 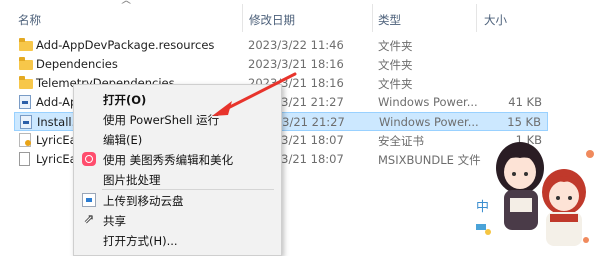 What do you see at coordinates (300, 17) in the screenshot?
I see `column-header-bar: ^ 名称 修改日期 类型 大小` at bounding box center [300, 17].